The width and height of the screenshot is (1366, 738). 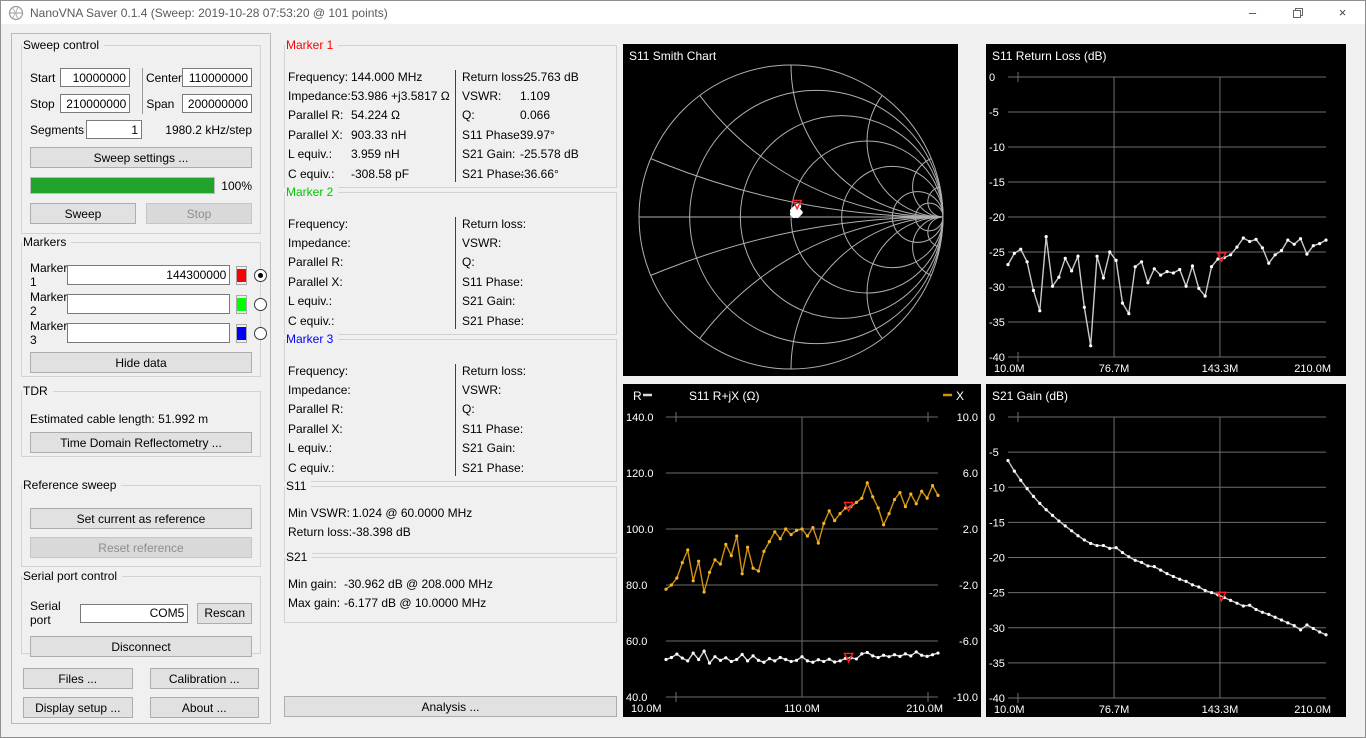 What do you see at coordinates (149, 333) in the screenshot?
I see `marker3-frequency-input` at bounding box center [149, 333].